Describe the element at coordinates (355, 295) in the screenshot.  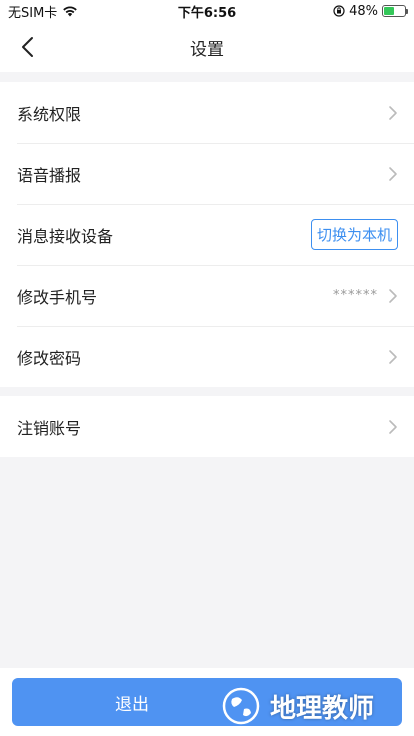
I see `masked-phone-value: ******` at that location.